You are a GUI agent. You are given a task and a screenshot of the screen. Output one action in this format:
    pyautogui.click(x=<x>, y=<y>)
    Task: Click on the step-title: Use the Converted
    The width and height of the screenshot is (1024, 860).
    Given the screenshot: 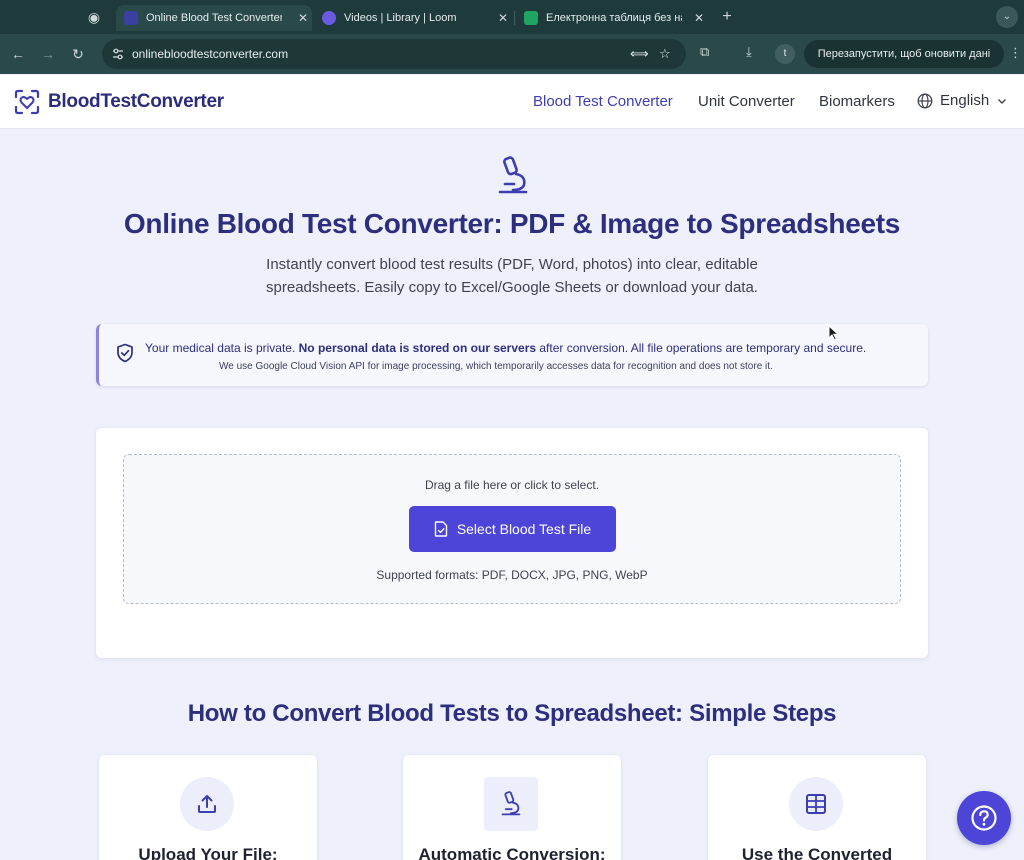 What is the action you would take?
    pyautogui.click(x=817, y=852)
    